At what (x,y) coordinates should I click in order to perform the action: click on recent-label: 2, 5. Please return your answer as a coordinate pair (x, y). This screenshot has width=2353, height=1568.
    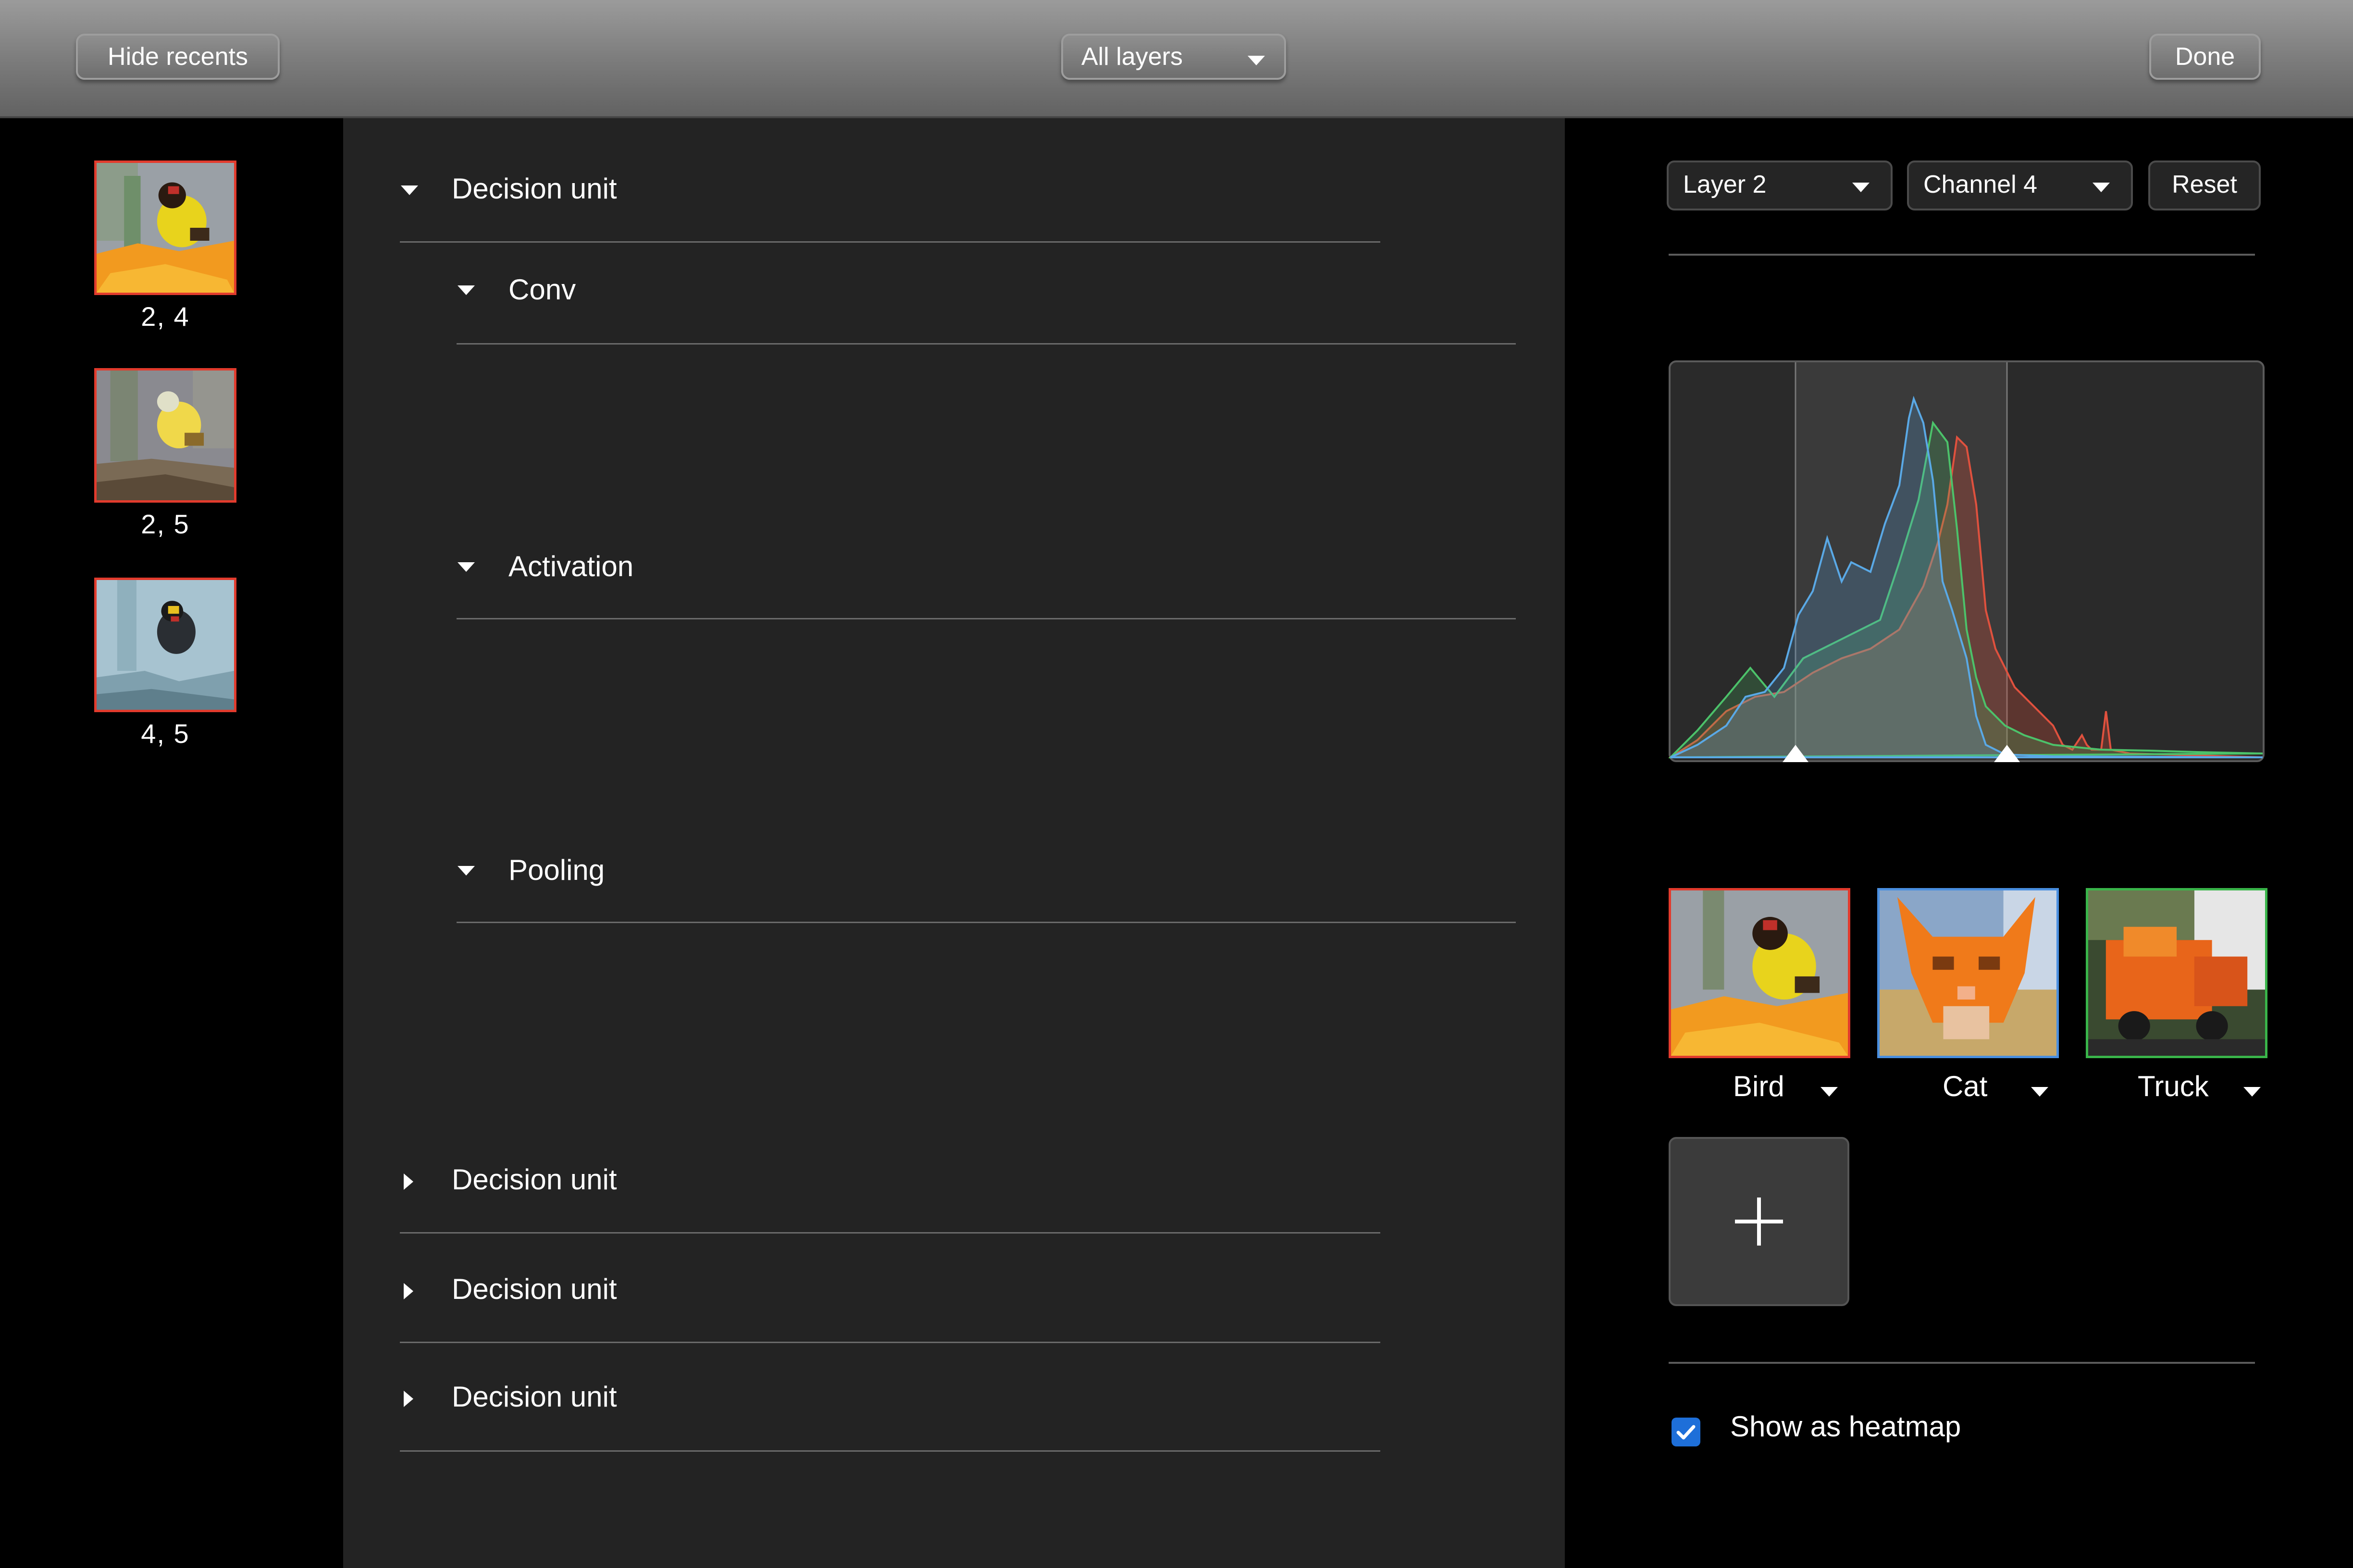
    Looking at the image, I should click on (166, 524).